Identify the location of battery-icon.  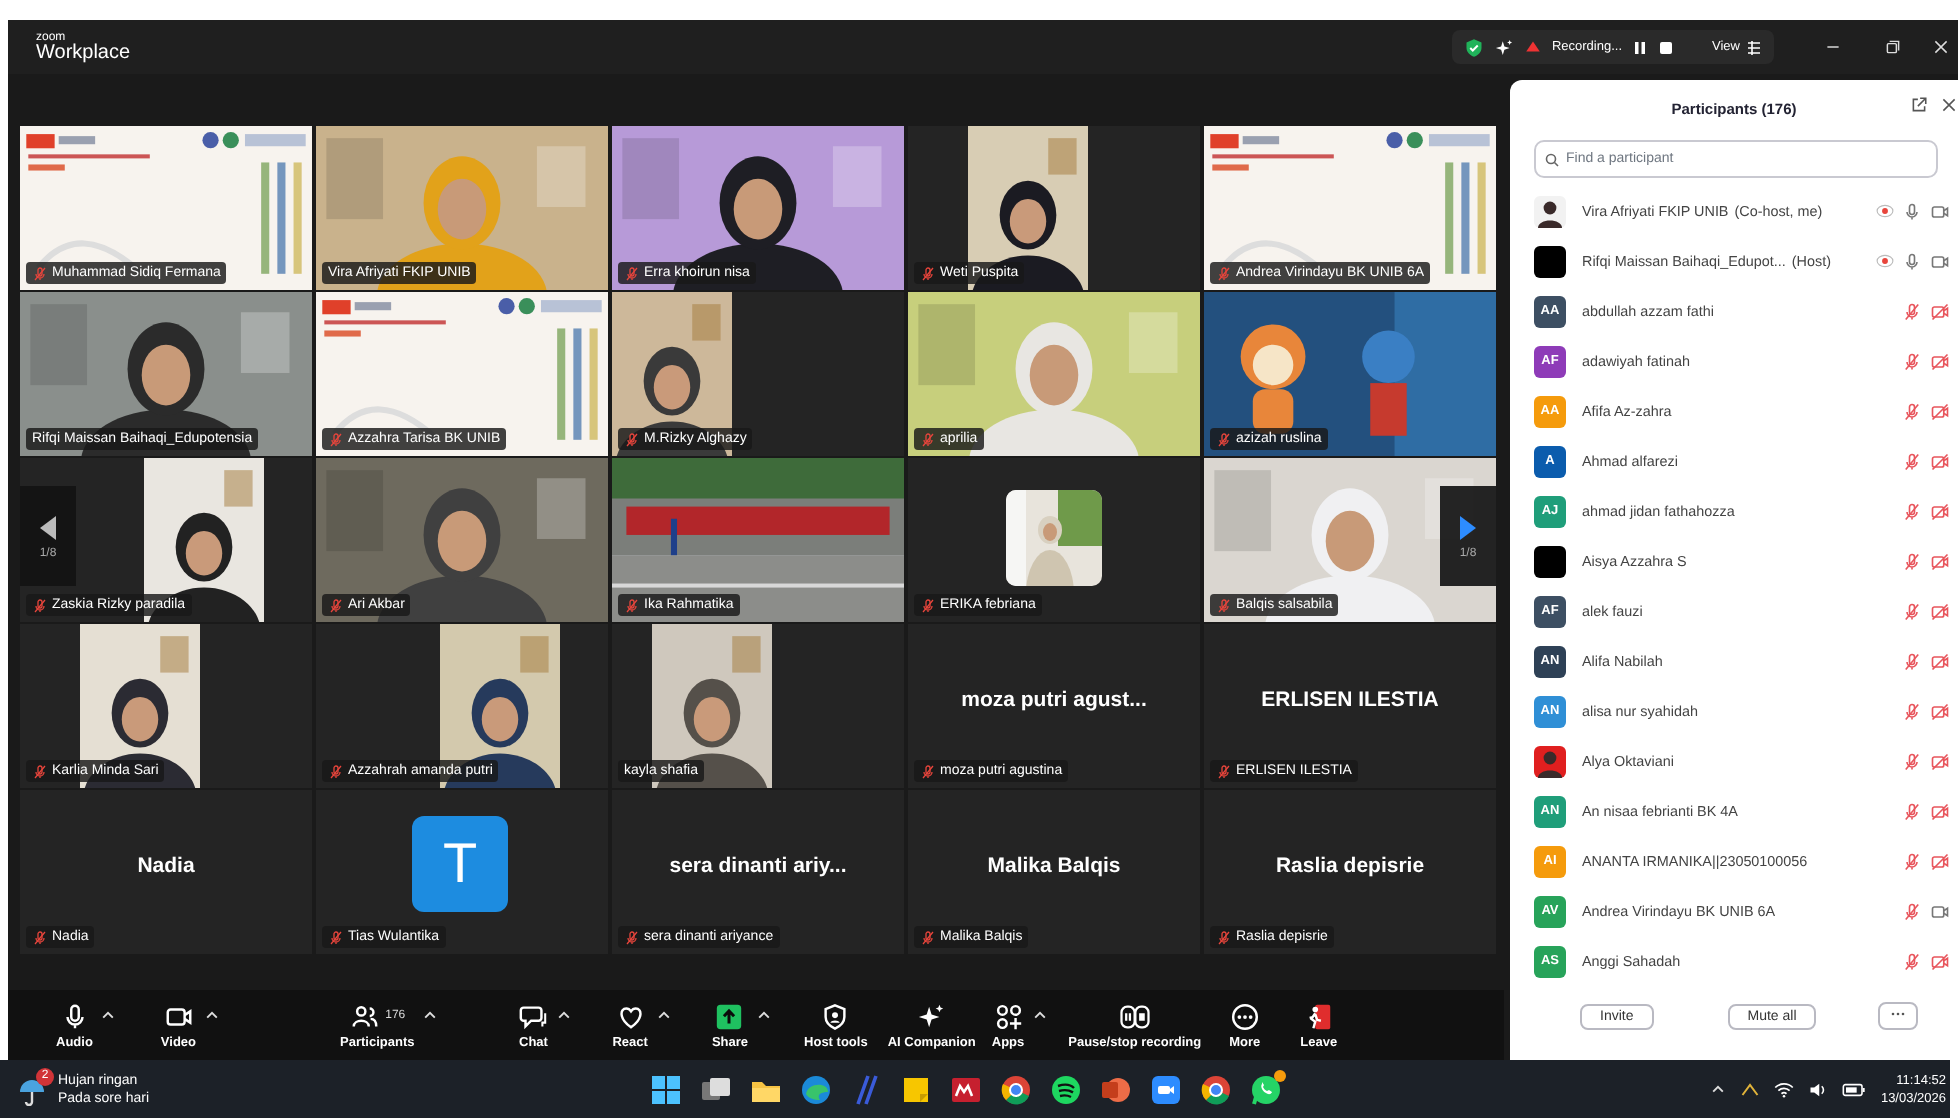
(1854, 1089).